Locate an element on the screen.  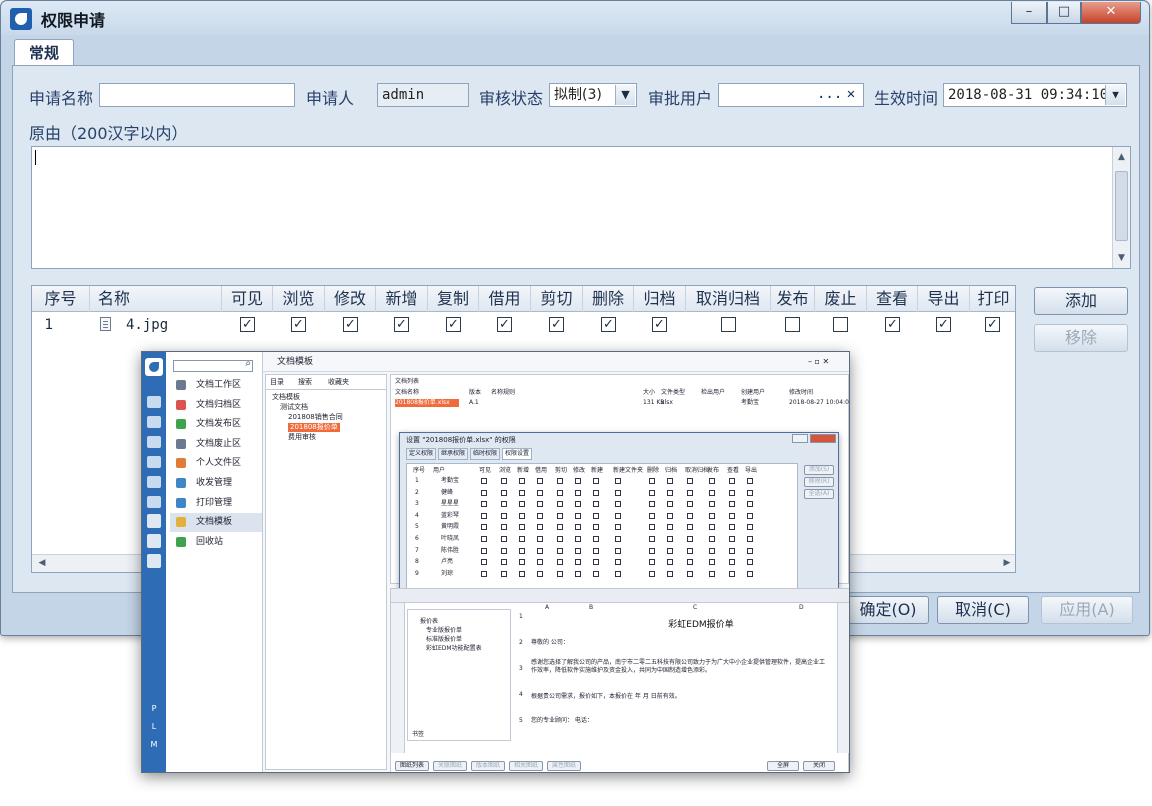
doc-list-column: 文档名称 is located at coordinates (407, 393).